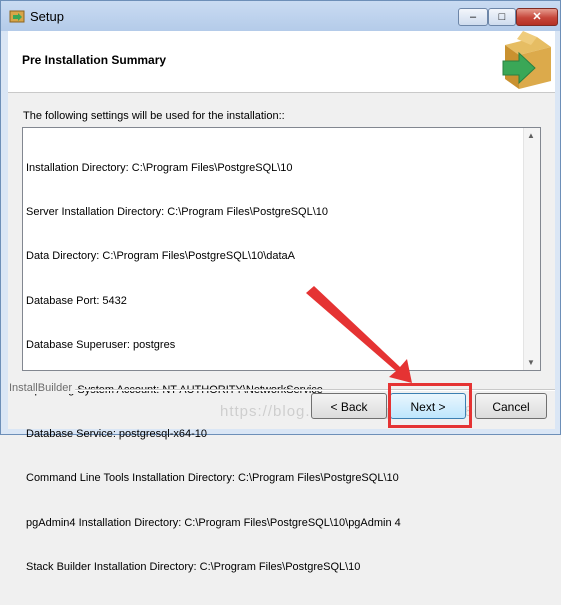 The height and width of the screenshot is (605, 561). What do you see at coordinates (531, 135) in the screenshot?
I see `scroll-up-arrow-icon: ▲` at bounding box center [531, 135].